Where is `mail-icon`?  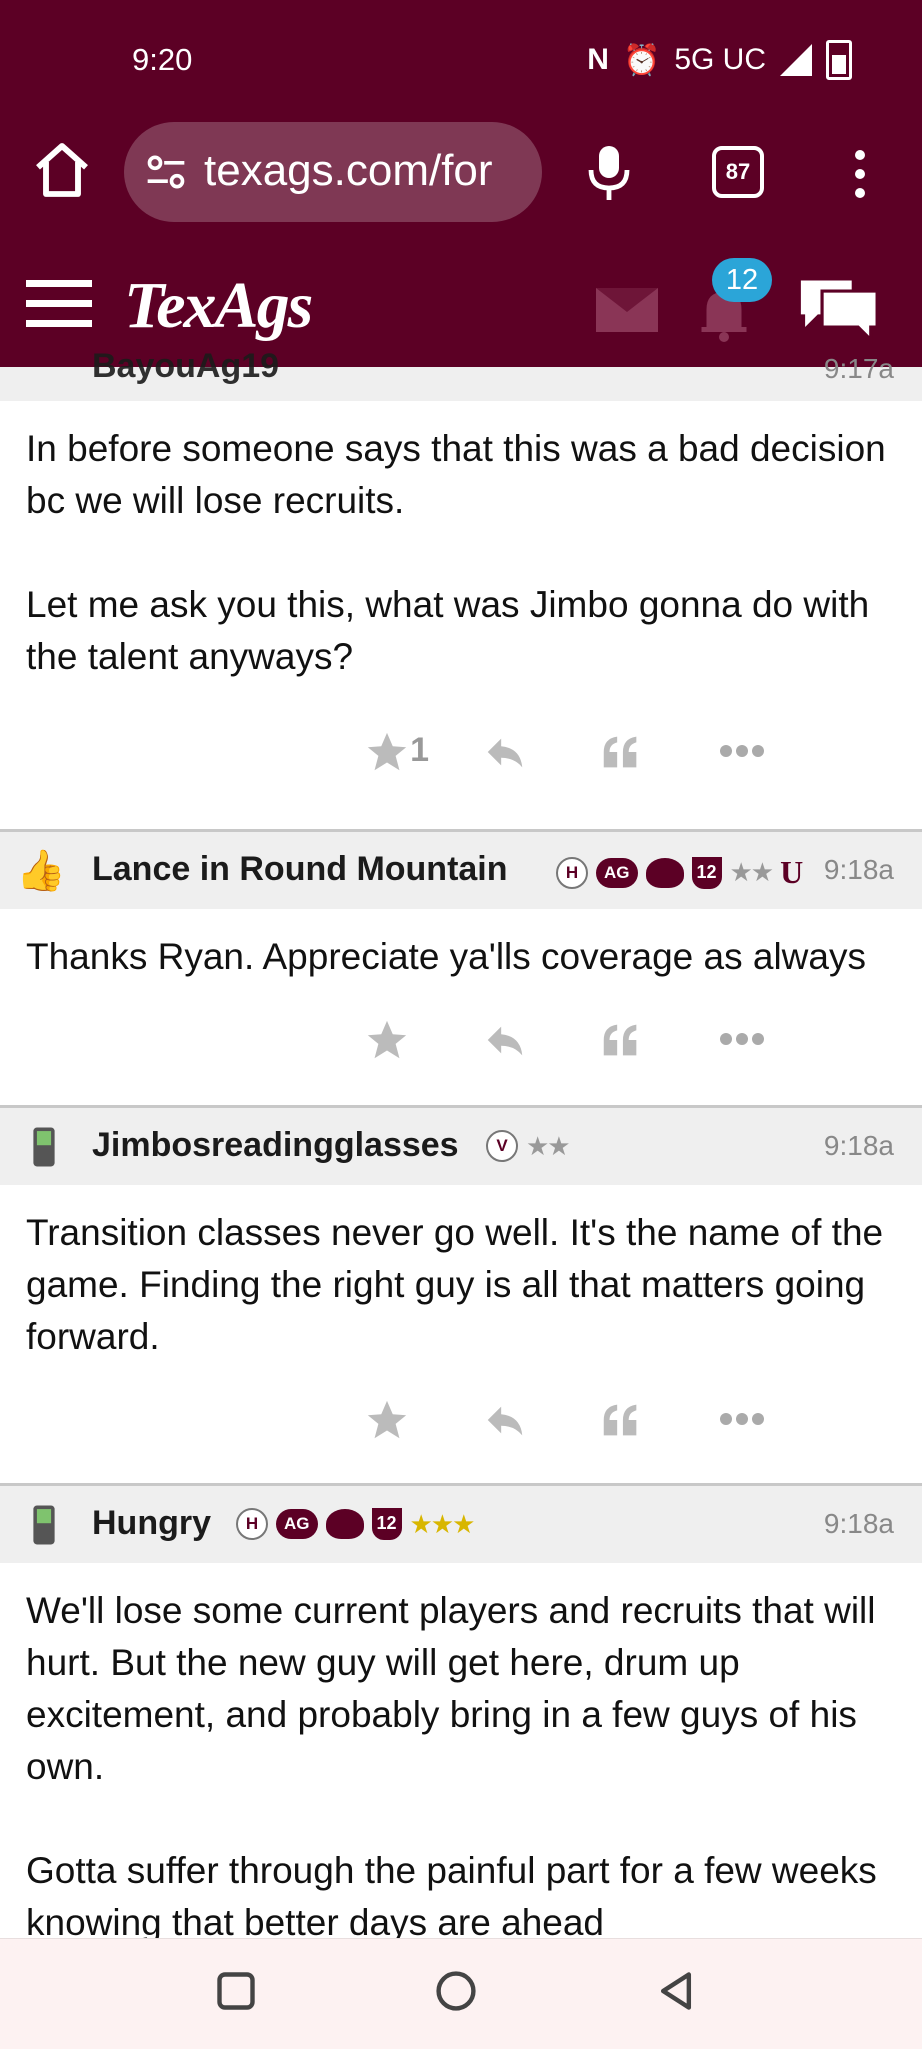
mail-icon is located at coordinates (627, 310).